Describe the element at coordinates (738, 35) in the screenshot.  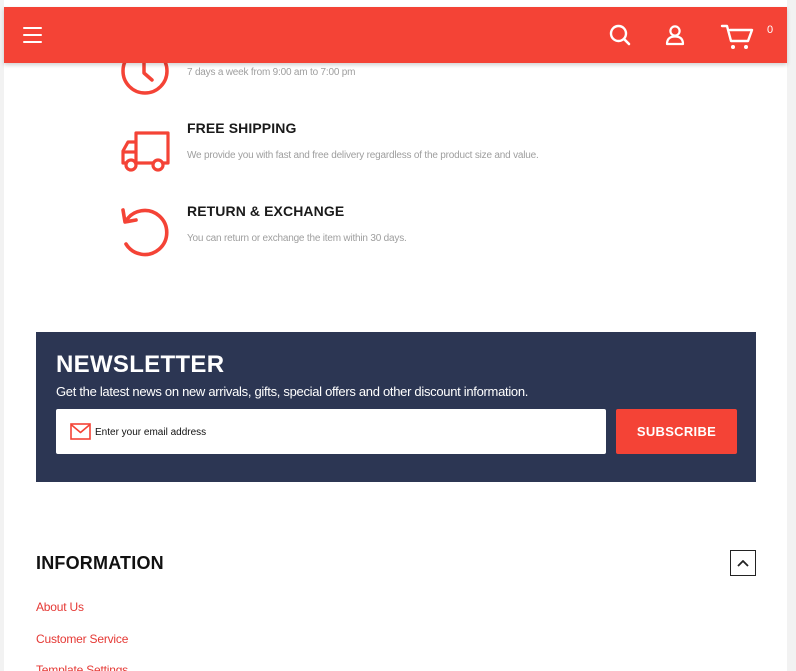
I see `cart-icon` at that location.